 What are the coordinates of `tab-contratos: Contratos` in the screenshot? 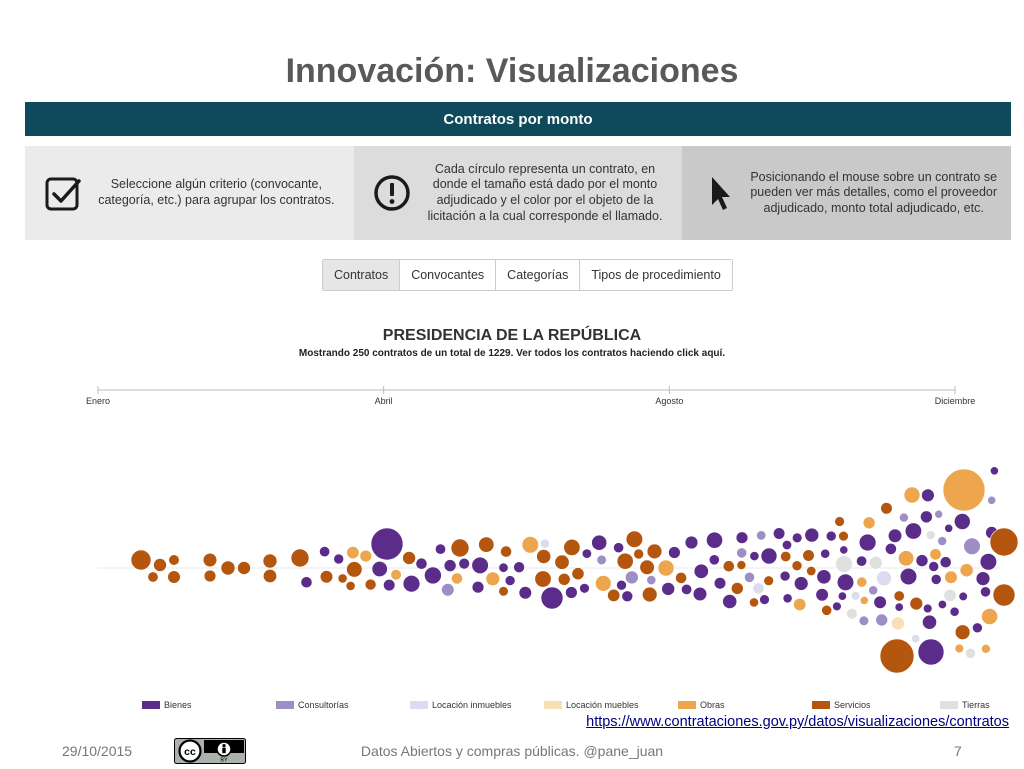 It's located at (362, 275).